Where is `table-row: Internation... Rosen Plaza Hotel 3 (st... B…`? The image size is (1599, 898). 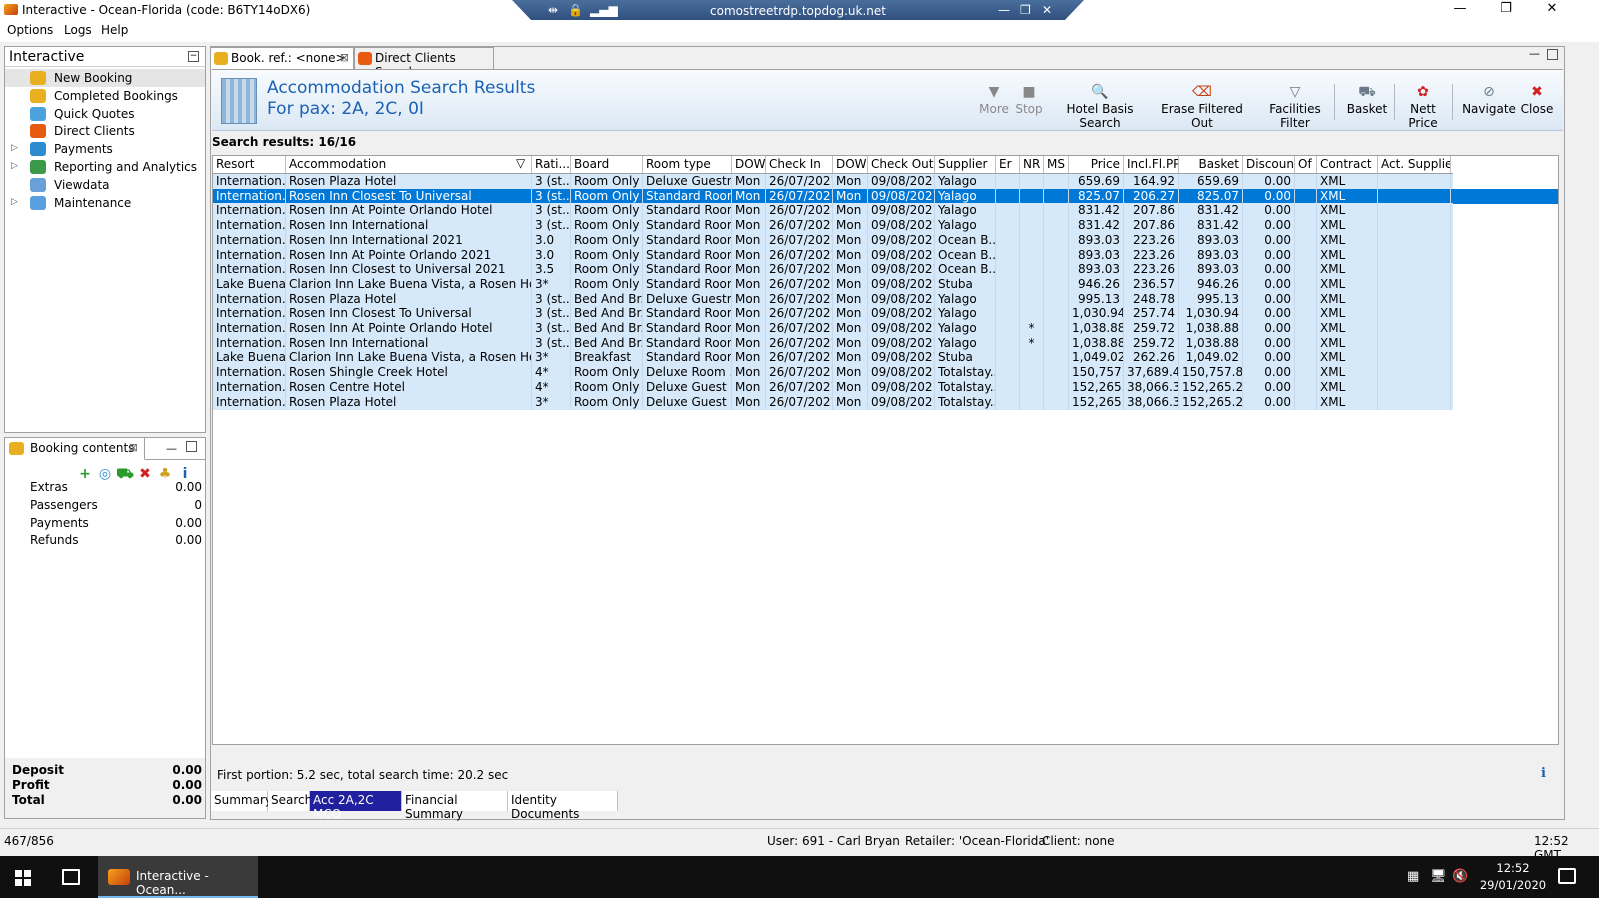 table-row: Internation... Rosen Plaza Hotel 3 (st... B… is located at coordinates (833, 299).